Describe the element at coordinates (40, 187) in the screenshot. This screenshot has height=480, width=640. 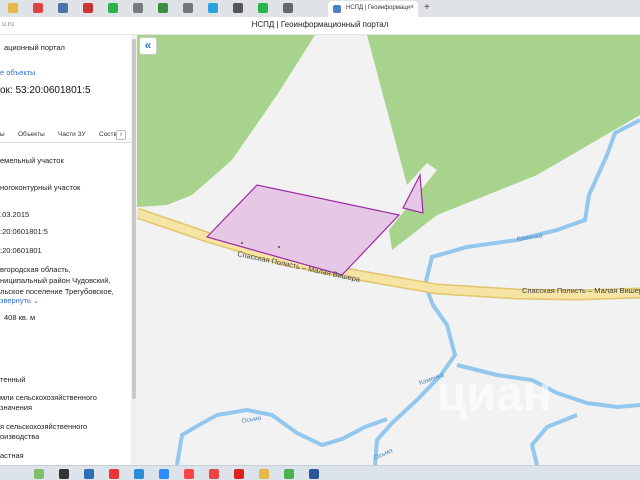
I see `field-object-subtype: ногоконтурный участок` at that location.